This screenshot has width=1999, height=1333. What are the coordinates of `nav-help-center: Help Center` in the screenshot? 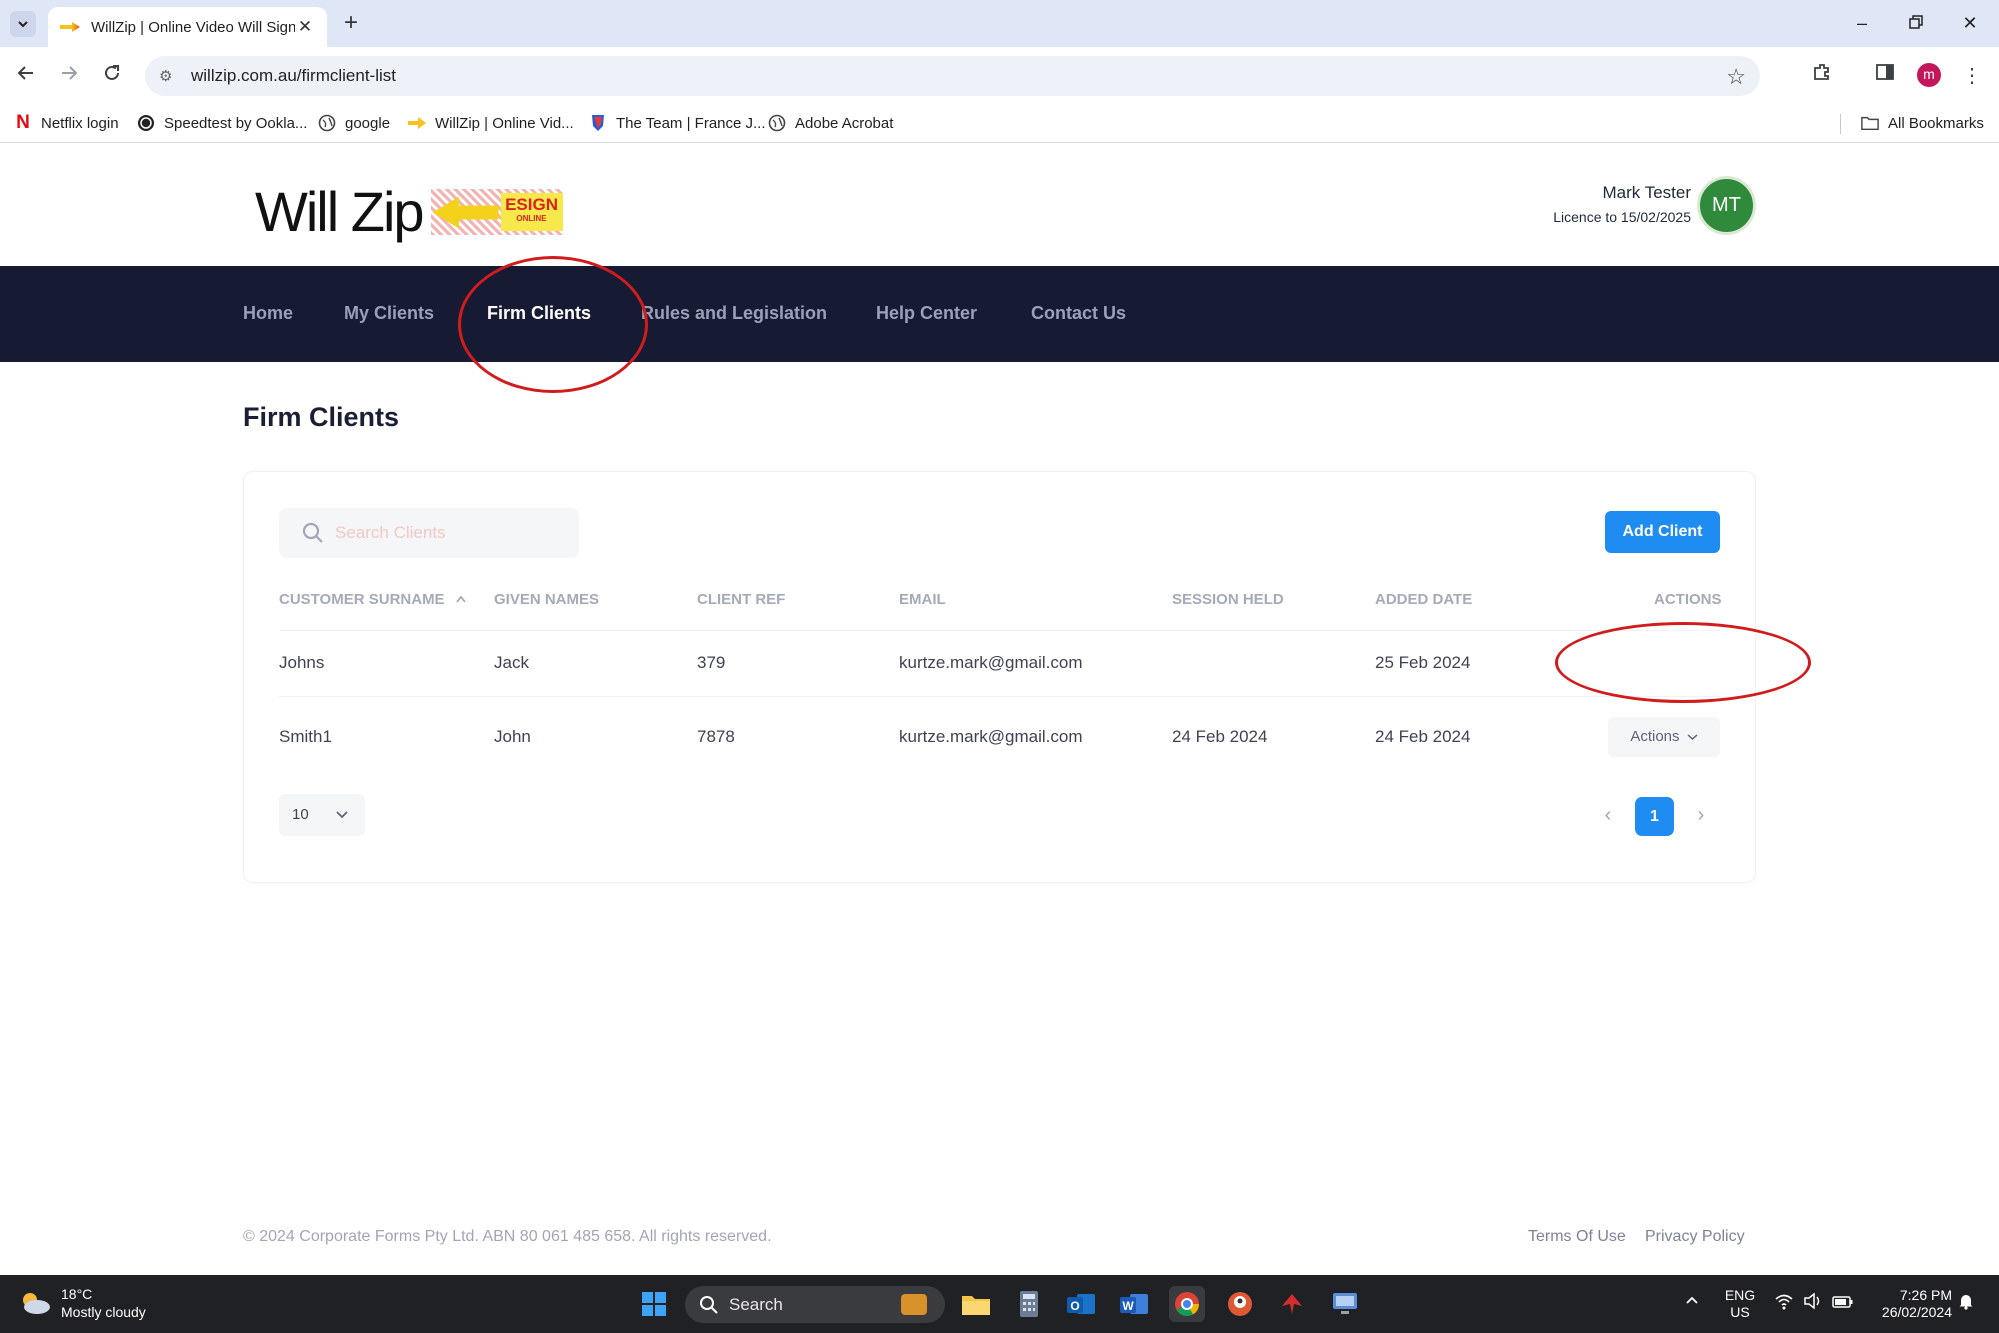 It's located at (926, 313).